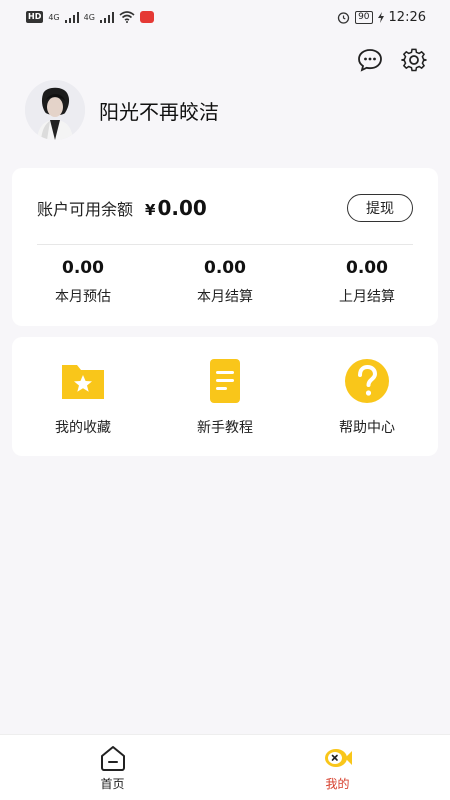  I want to click on menu-card: 我的收藏 新手教程 帮助中心, so click(225, 396).